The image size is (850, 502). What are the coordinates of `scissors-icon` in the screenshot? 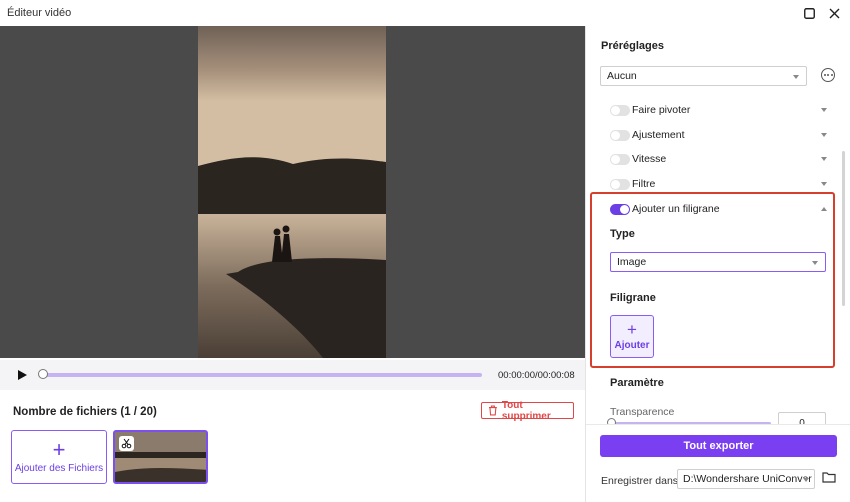 It's located at (126, 443).